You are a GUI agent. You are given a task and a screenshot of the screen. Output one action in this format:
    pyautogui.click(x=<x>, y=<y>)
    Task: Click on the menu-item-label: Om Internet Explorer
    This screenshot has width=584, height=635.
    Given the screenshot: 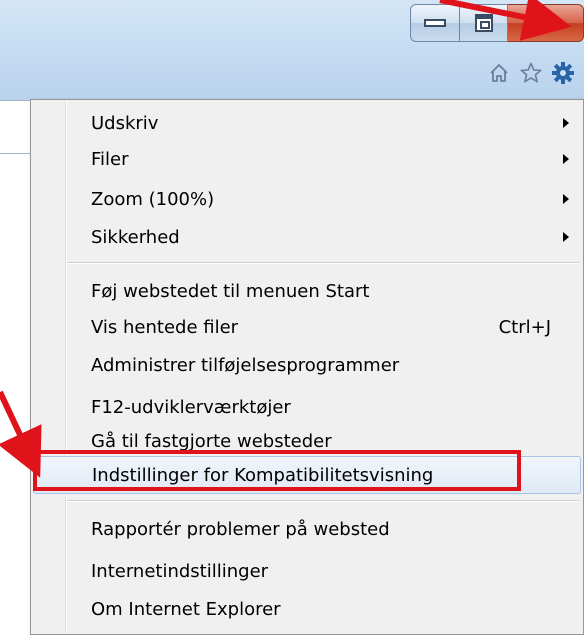 What is the action you would take?
    pyautogui.click(x=186, y=609)
    